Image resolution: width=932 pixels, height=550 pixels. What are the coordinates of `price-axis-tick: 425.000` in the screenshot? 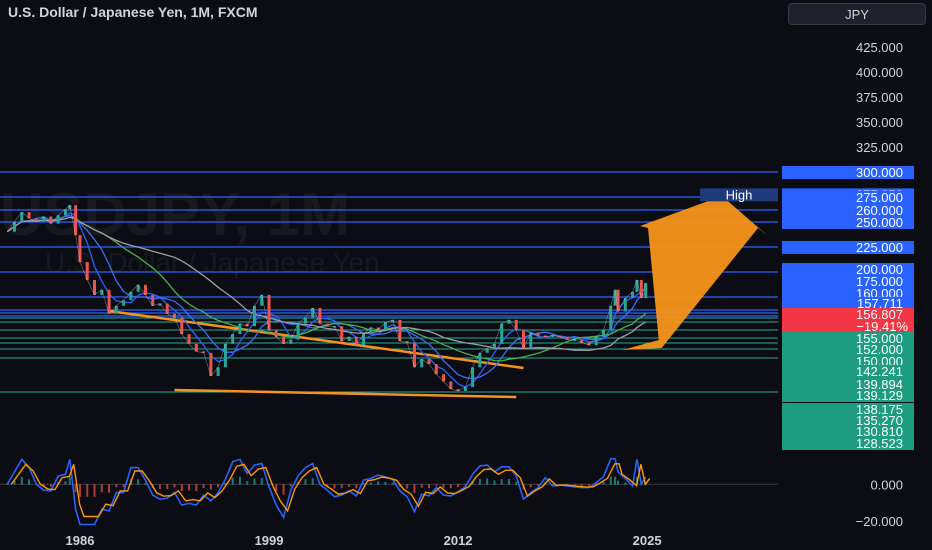 It's located at (879, 47).